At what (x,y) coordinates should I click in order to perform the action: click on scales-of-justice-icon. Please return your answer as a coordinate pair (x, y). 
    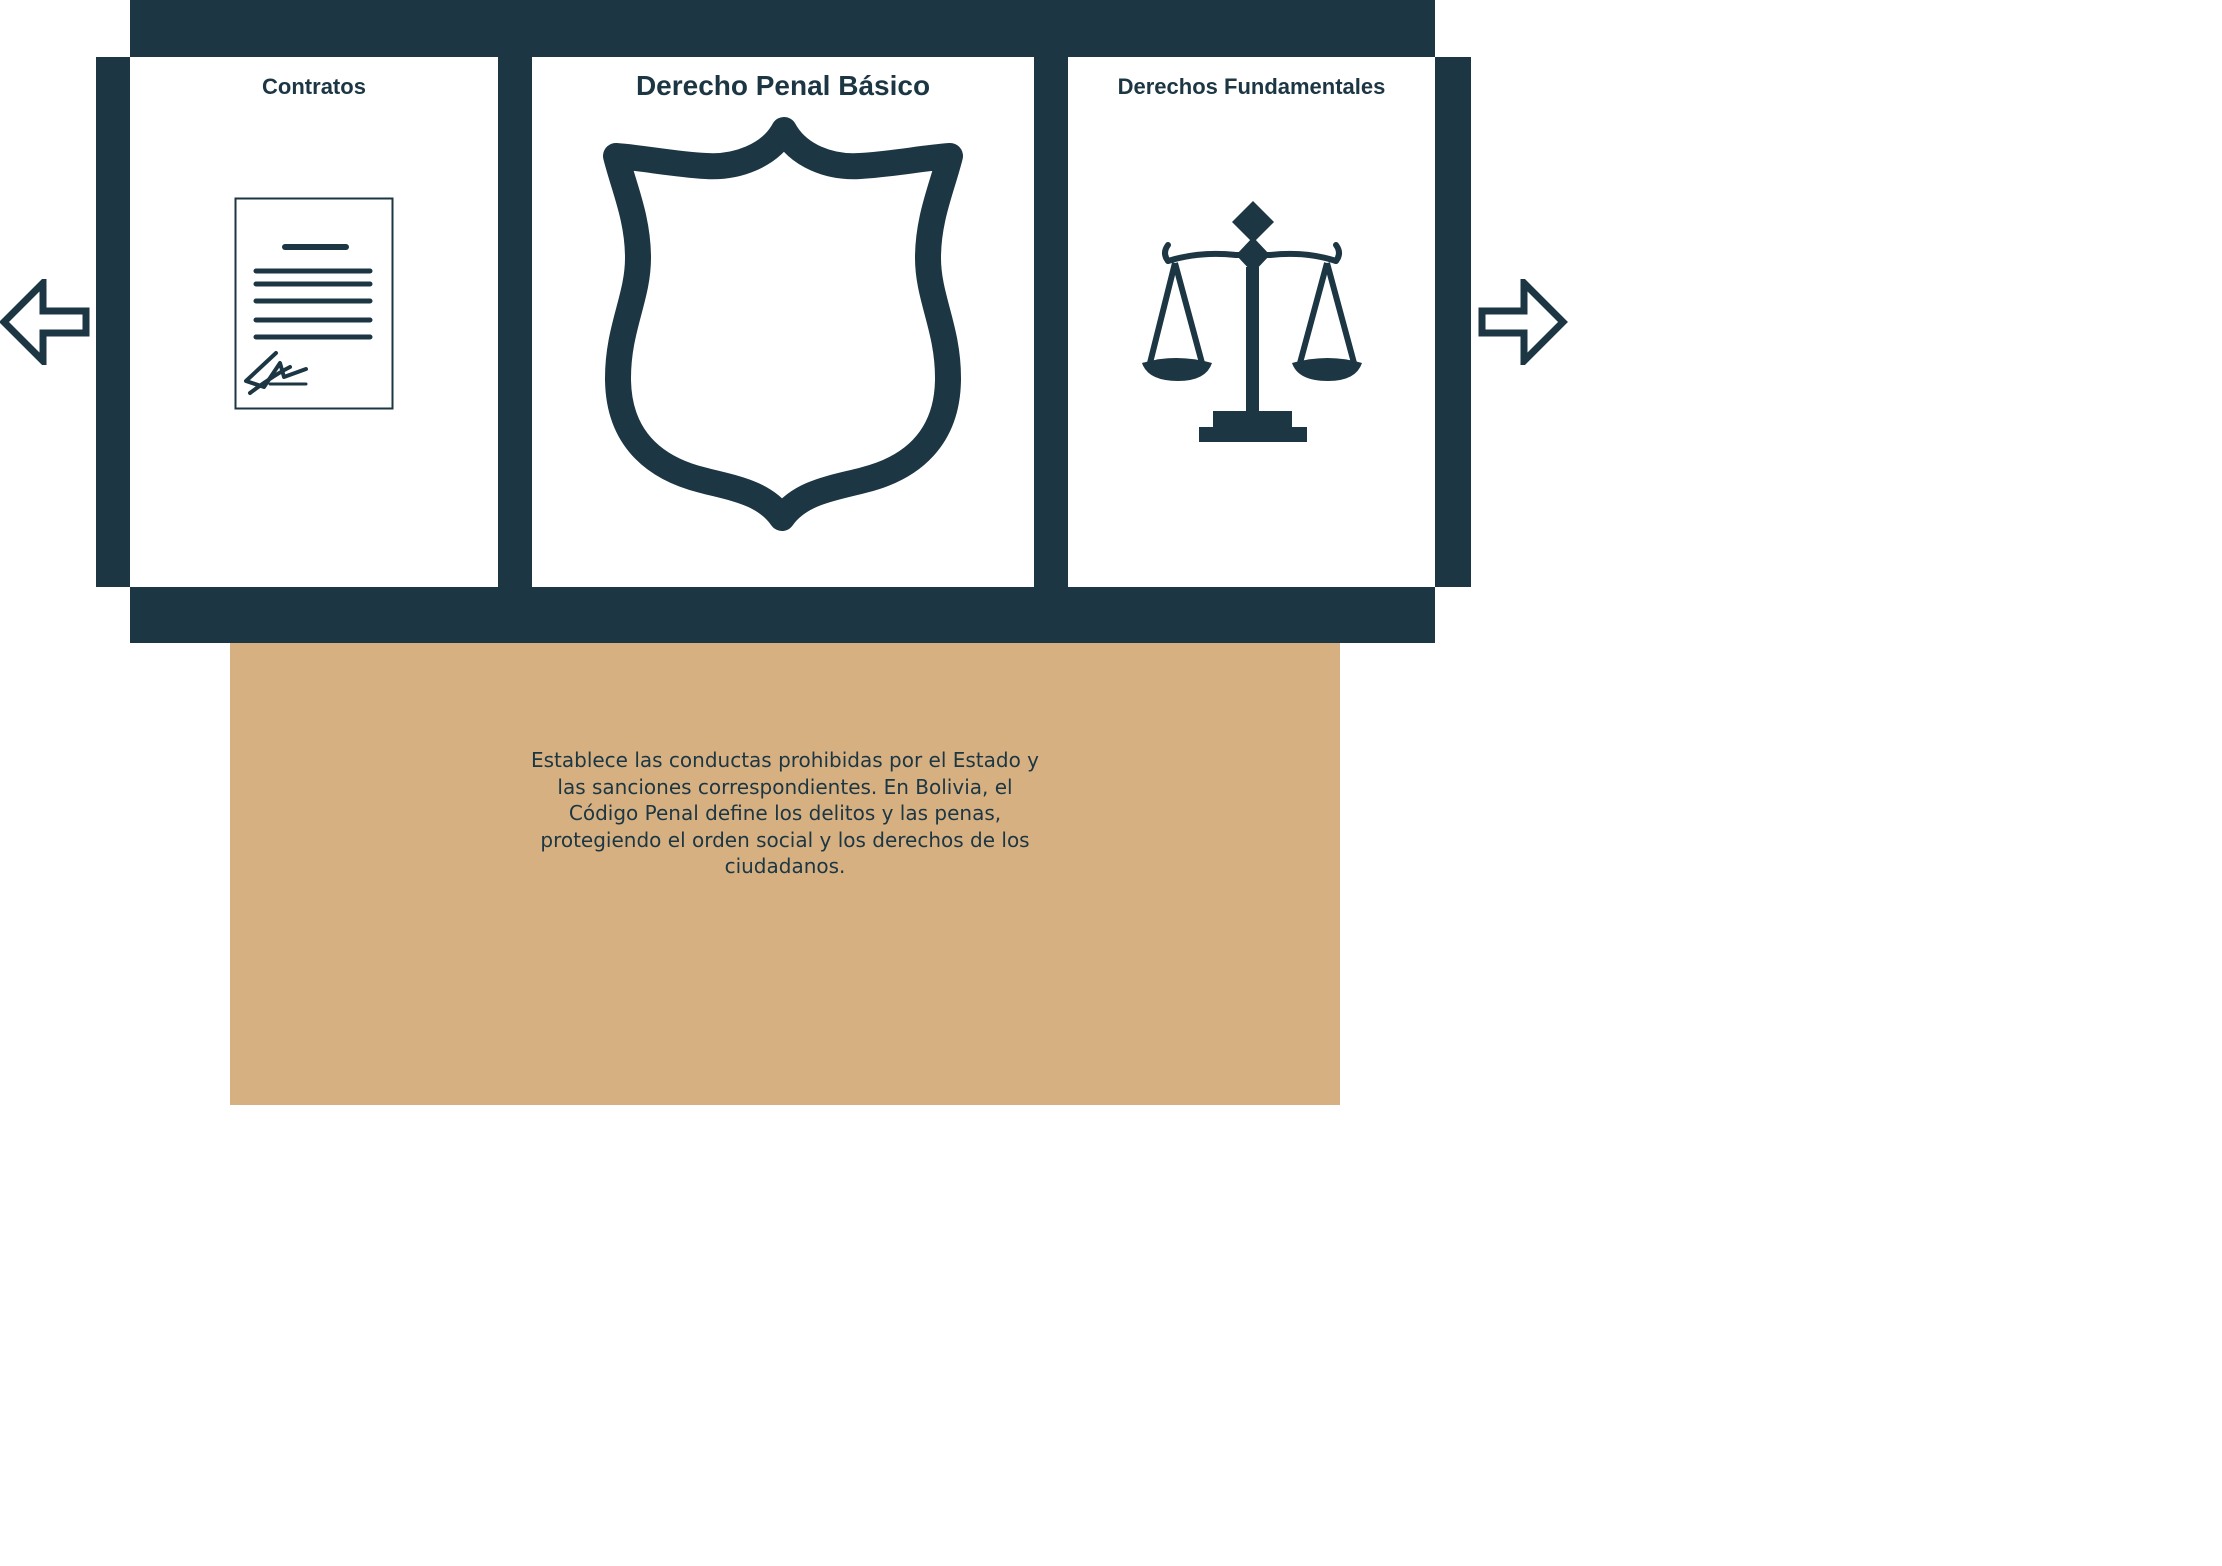
    Looking at the image, I should click on (1252, 321).